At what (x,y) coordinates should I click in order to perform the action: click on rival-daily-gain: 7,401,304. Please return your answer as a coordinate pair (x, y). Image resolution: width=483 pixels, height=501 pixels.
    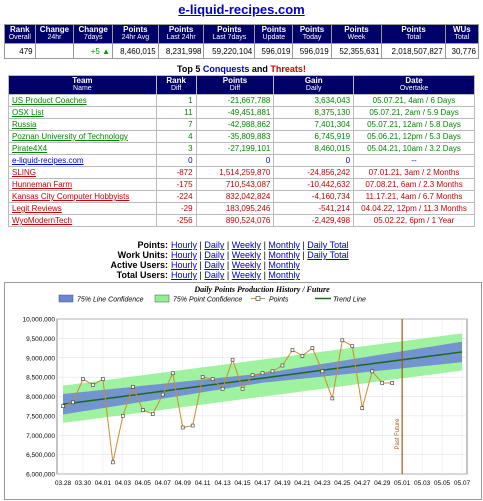
    Looking at the image, I should click on (314, 124).